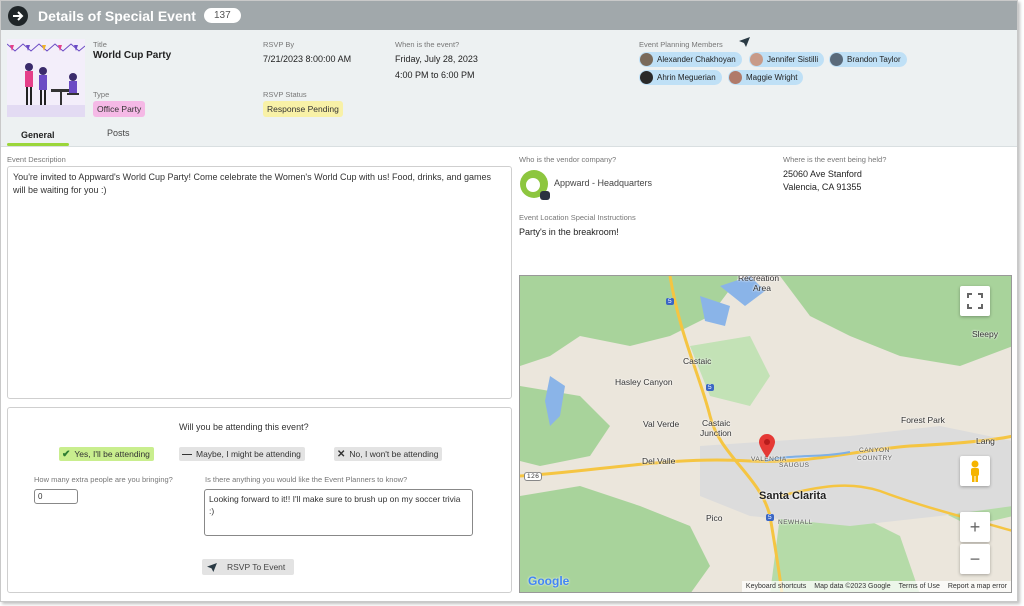  I want to click on rsvp-maybe-option: — Maybe, I might be attending, so click(242, 454).